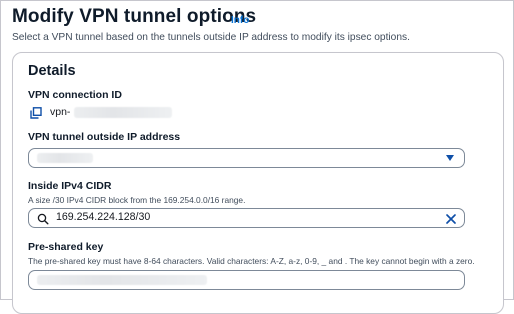  What do you see at coordinates (66, 247) in the screenshot?
I see `pre-shared-key-label: Pre-shared key` at bounding box center [66, 247].